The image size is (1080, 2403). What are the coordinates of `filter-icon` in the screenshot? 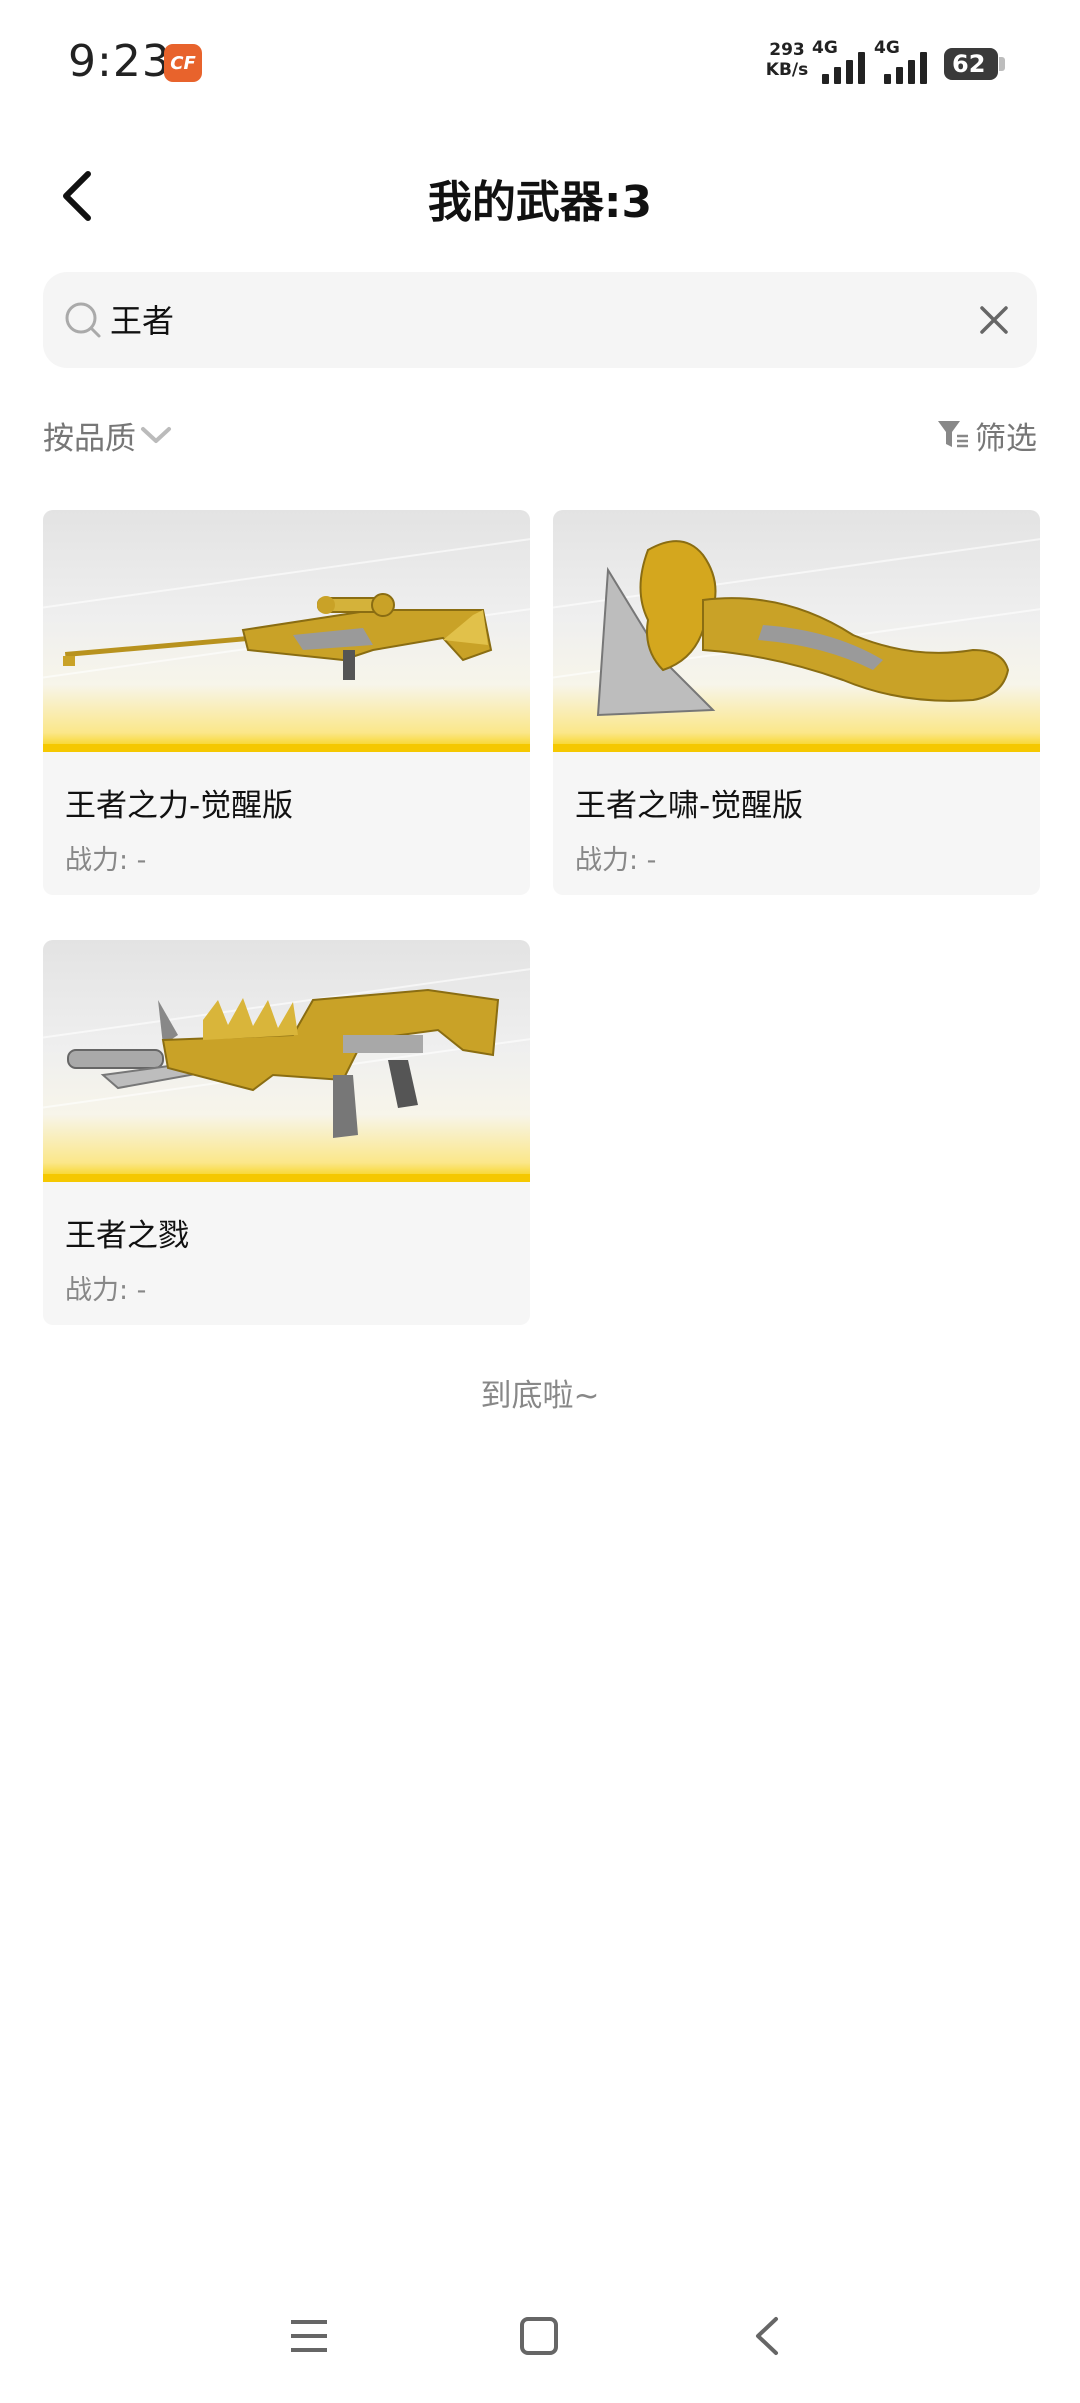 It's located at (953, 434).